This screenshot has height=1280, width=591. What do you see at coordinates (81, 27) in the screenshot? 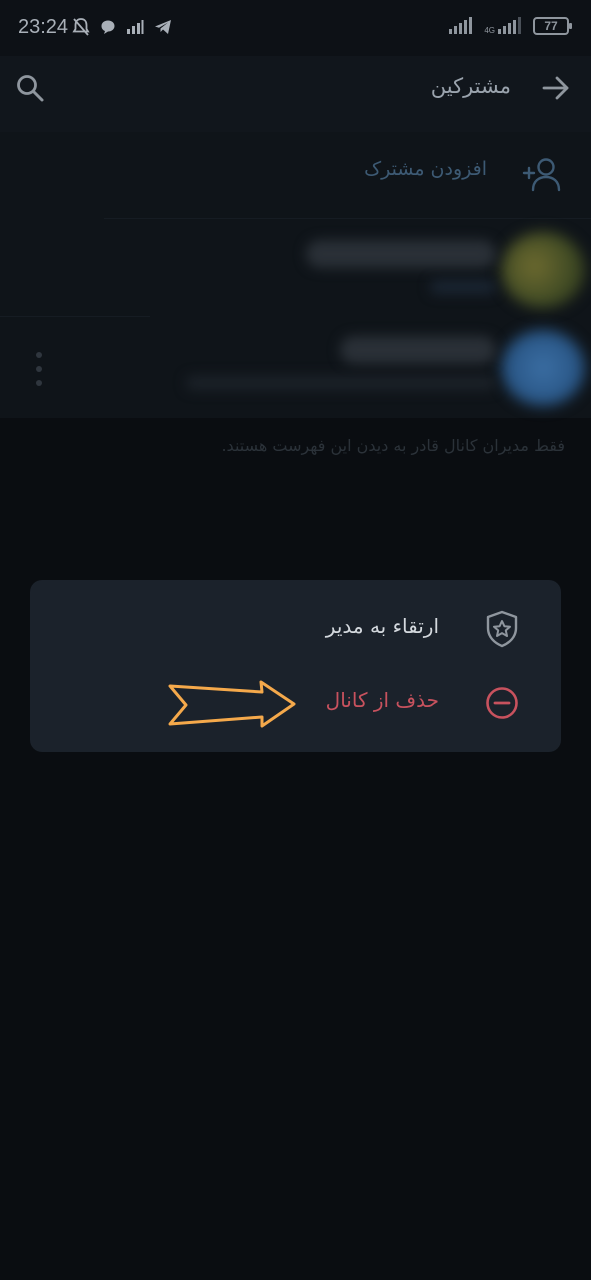
I see `bell-muted-icon` at bounding box center [81, 27].